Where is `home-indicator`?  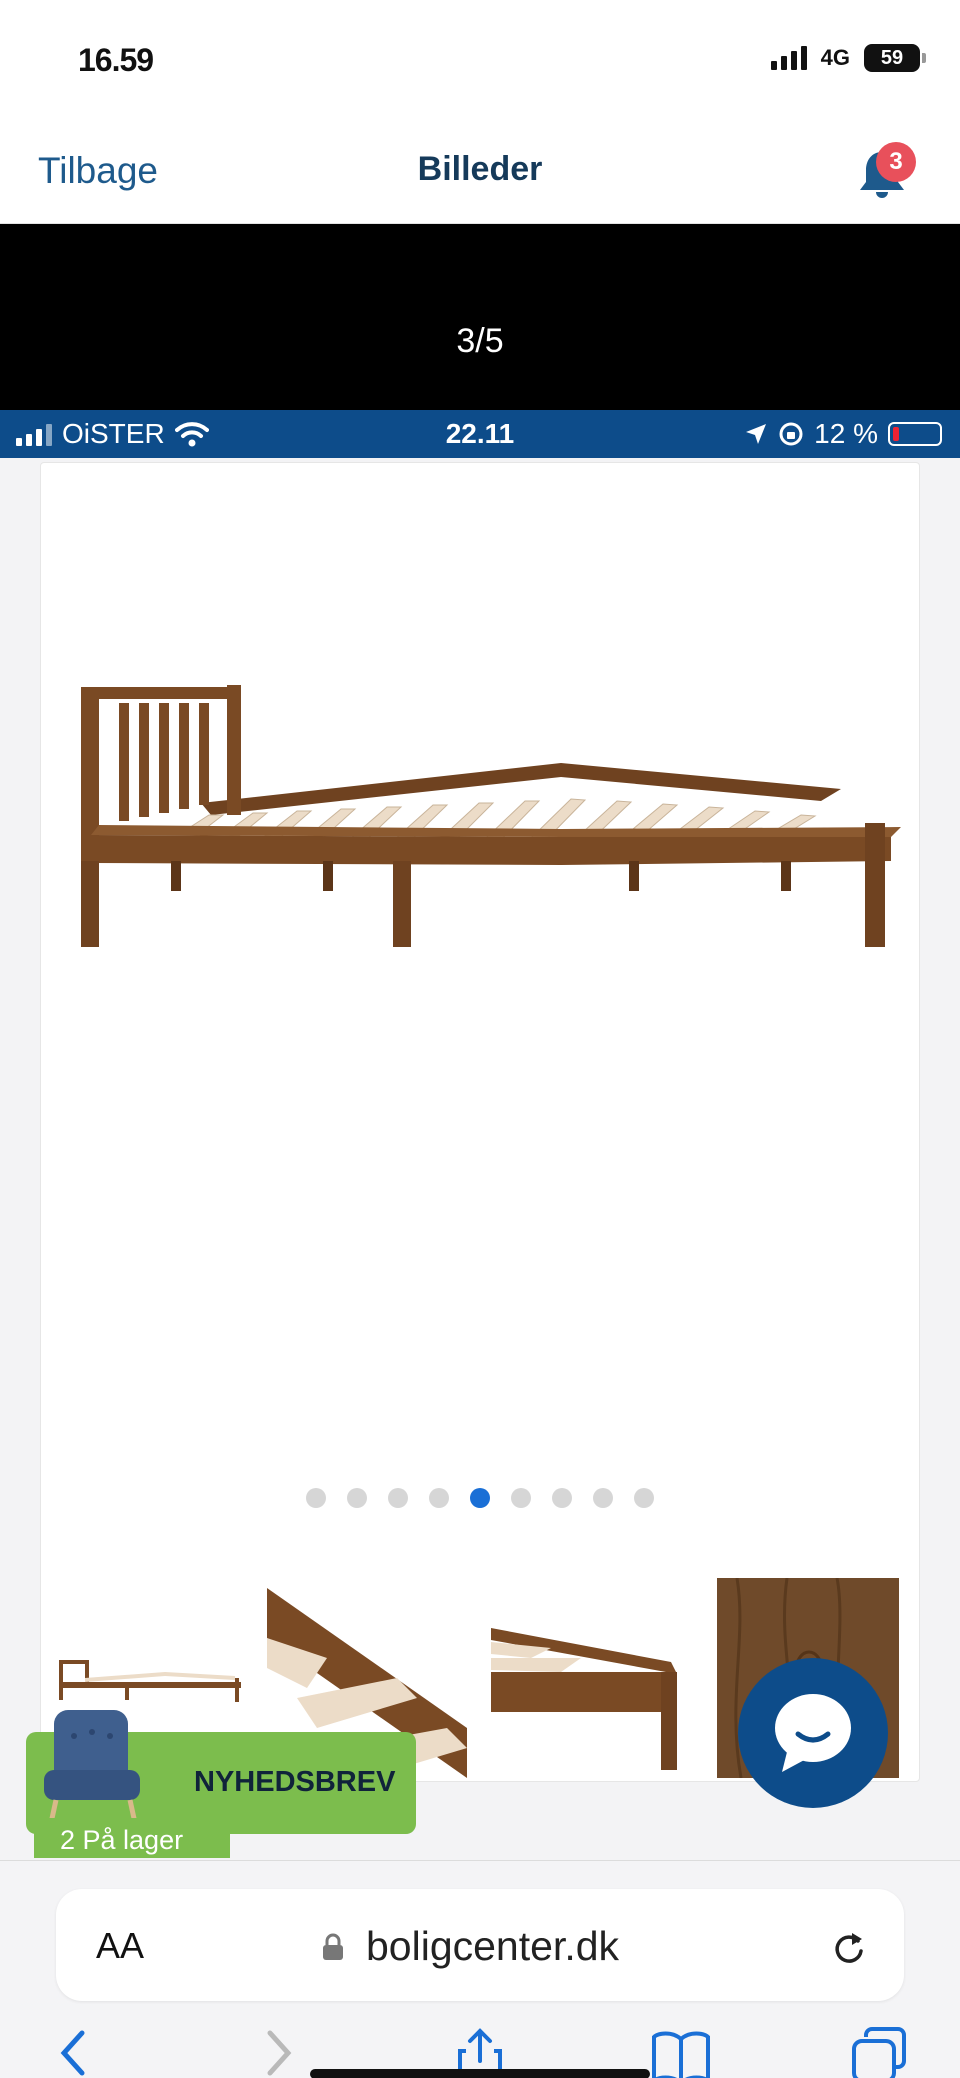 home-indicator is located at coordinates (480, 2073).